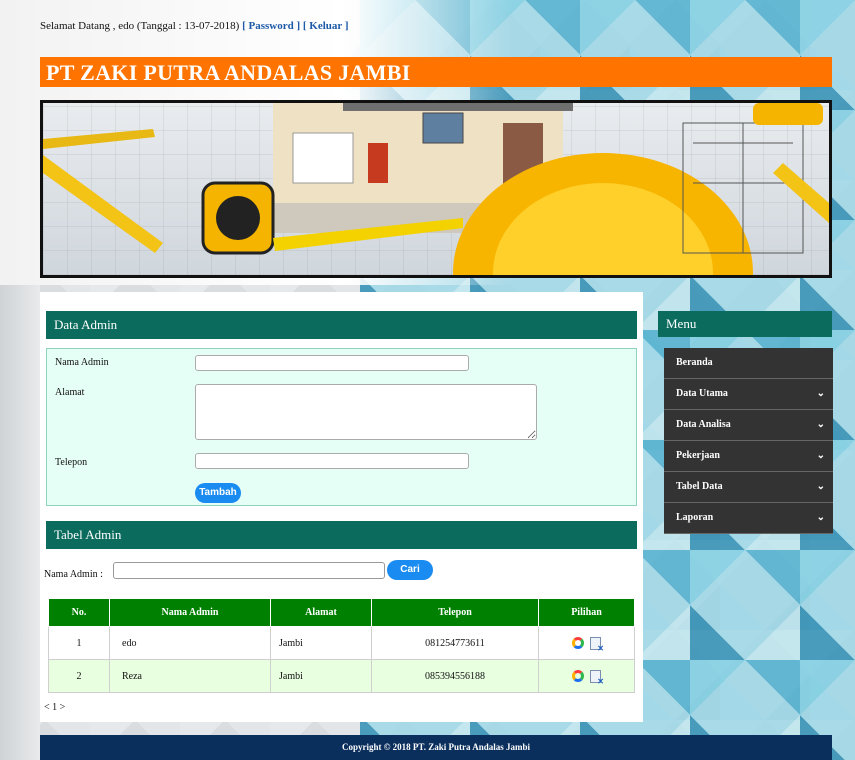  I want to click on admin-form: Nama Admin Alamat Telepon Tambah, so click(341, 427).